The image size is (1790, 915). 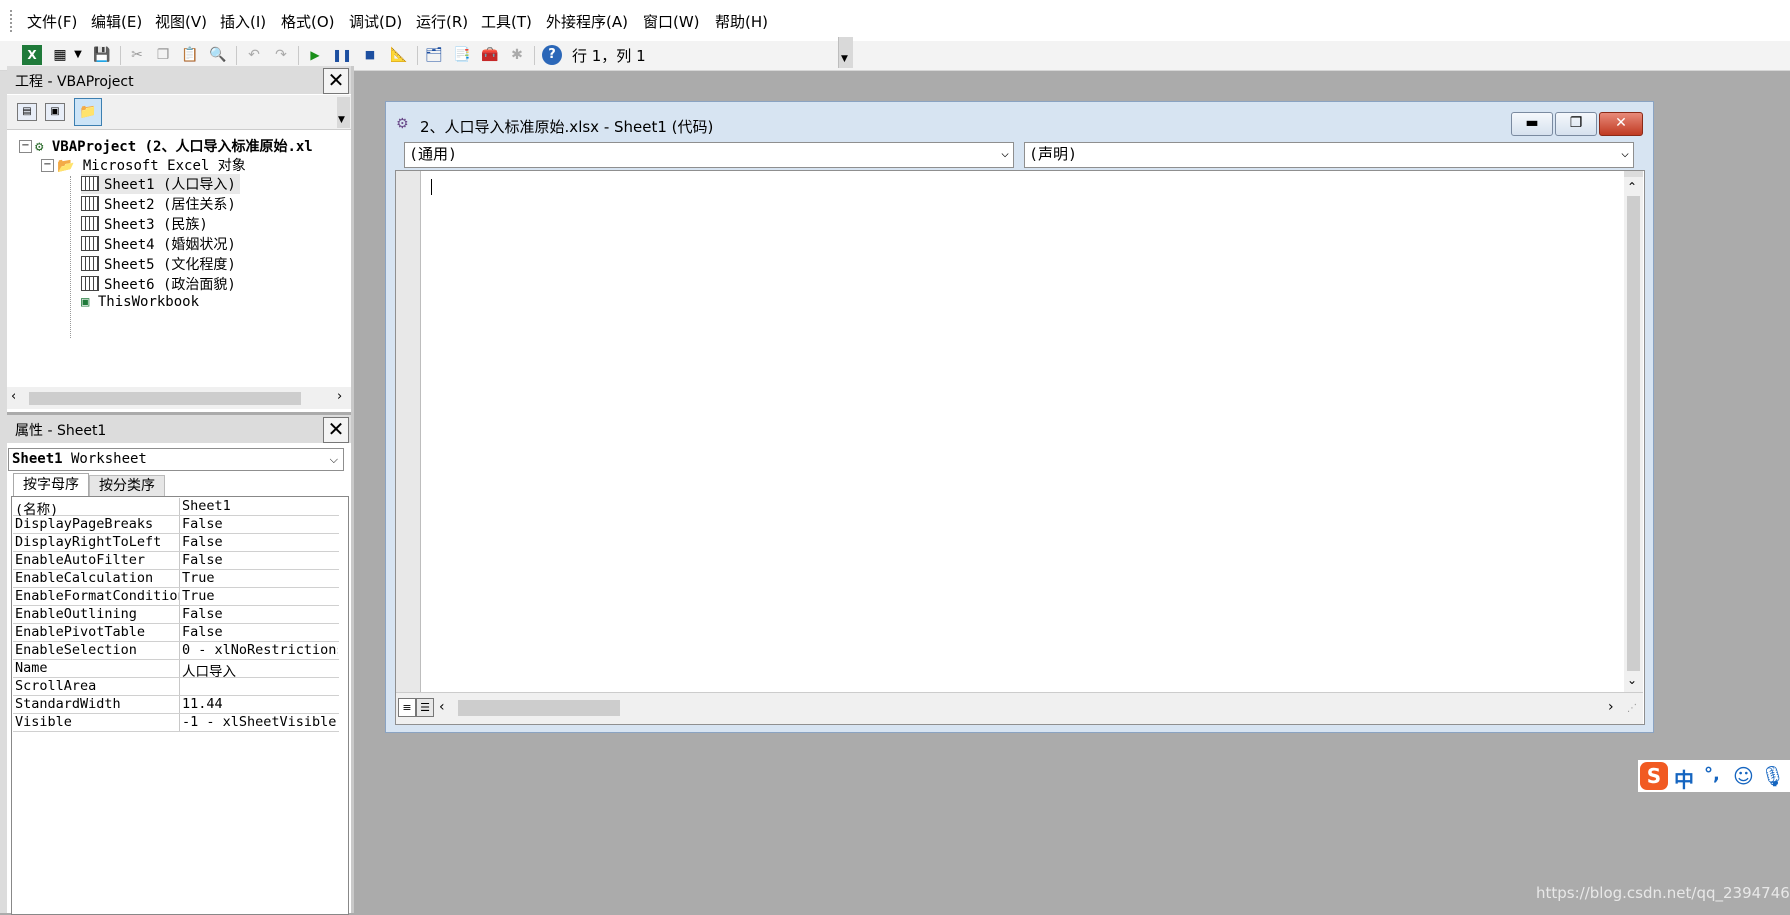 What do you see at coordinates (60, 55) in the screenshot?
I see `insert-userform-icon: ▦` at bounding box center [60, 55].